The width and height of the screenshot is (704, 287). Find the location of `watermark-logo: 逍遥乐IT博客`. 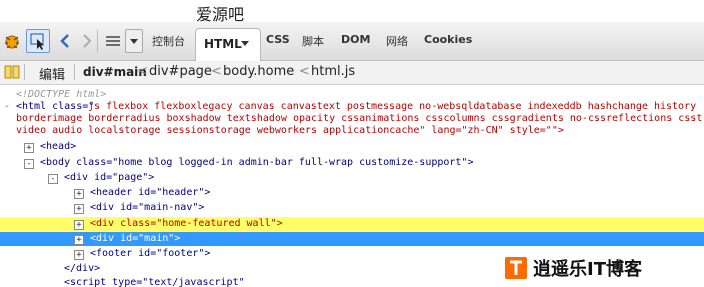

watermark-logo: 逍遥乐IT博客 is located at coordinates (600, 268).